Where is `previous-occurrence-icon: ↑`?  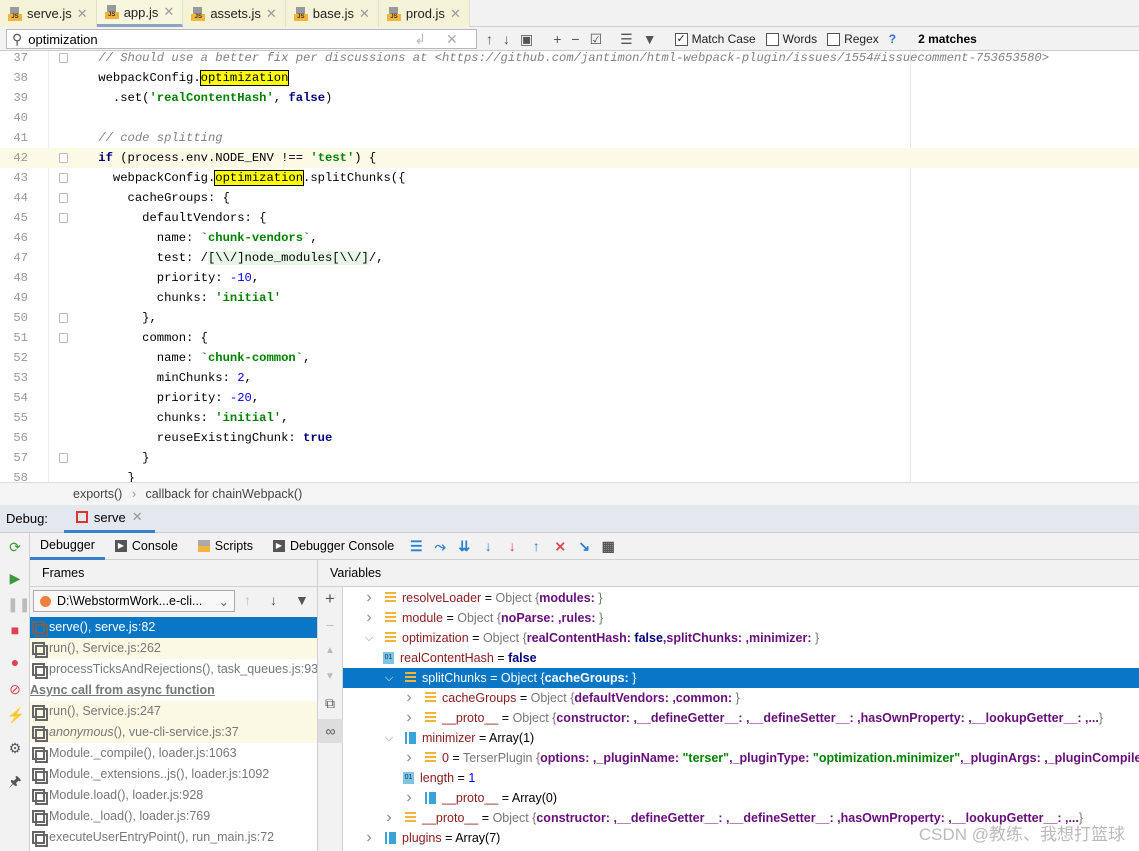
previous-occurrence-icon: ↑ is located at coordinates (489, 39).